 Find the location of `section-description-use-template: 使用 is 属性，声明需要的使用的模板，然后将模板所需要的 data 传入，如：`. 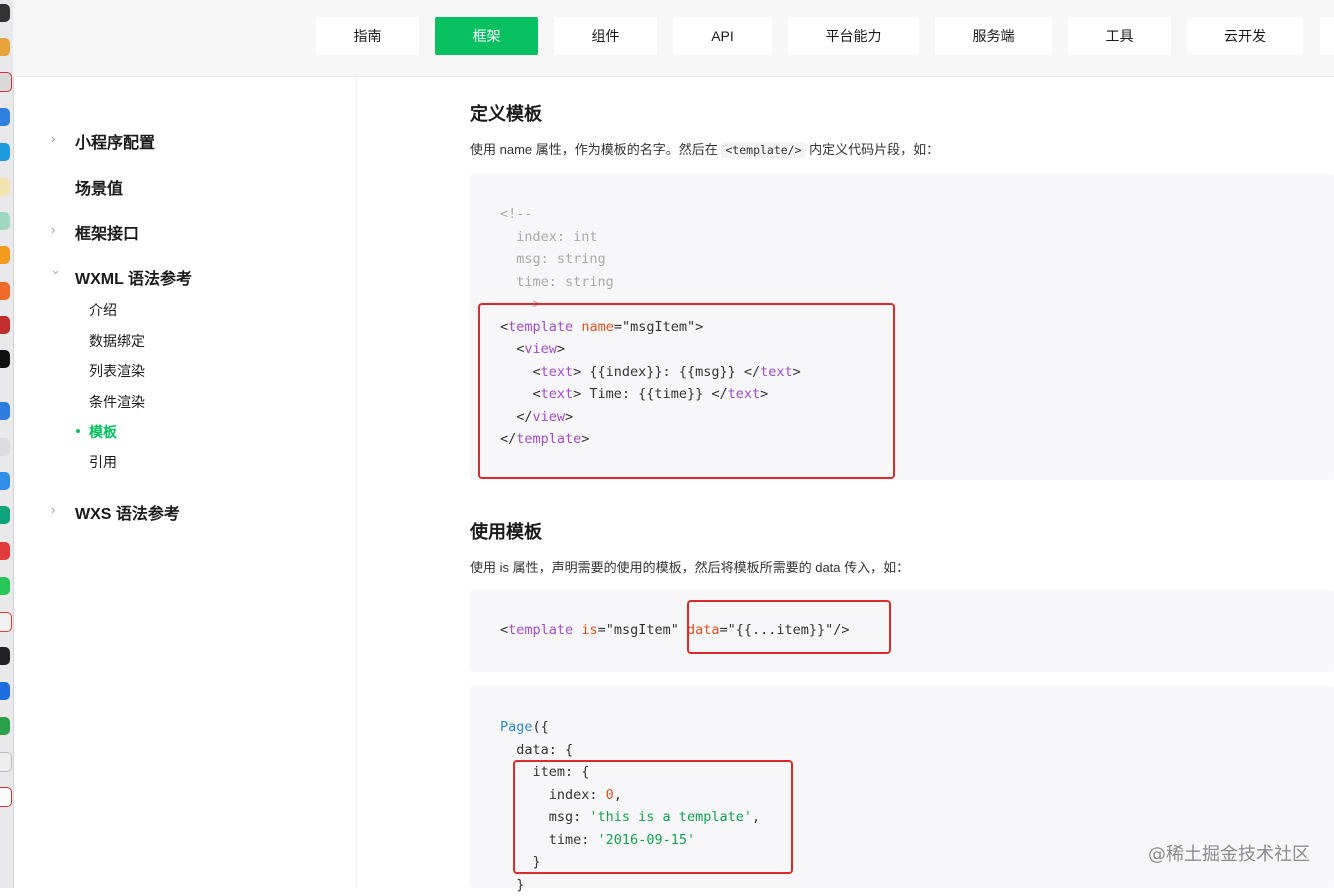

section-description-use-template: 使用 is 属性，声明需要的使用的模板，然后将模板所需要的 data 传入，如： is located at coordinates (690, 567).